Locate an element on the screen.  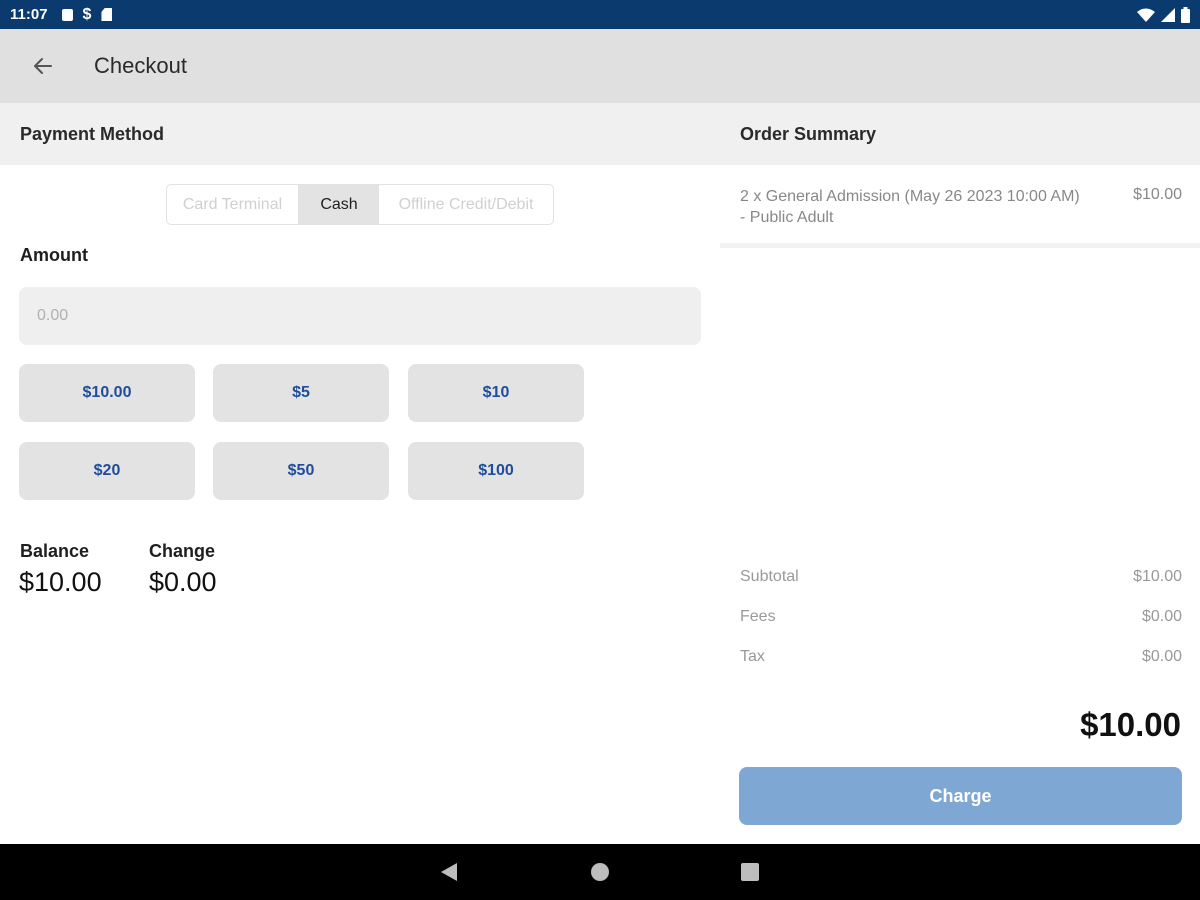
tab-offline-credit-debit: Offline Credit/Debit is located at coordinates (466, 204).